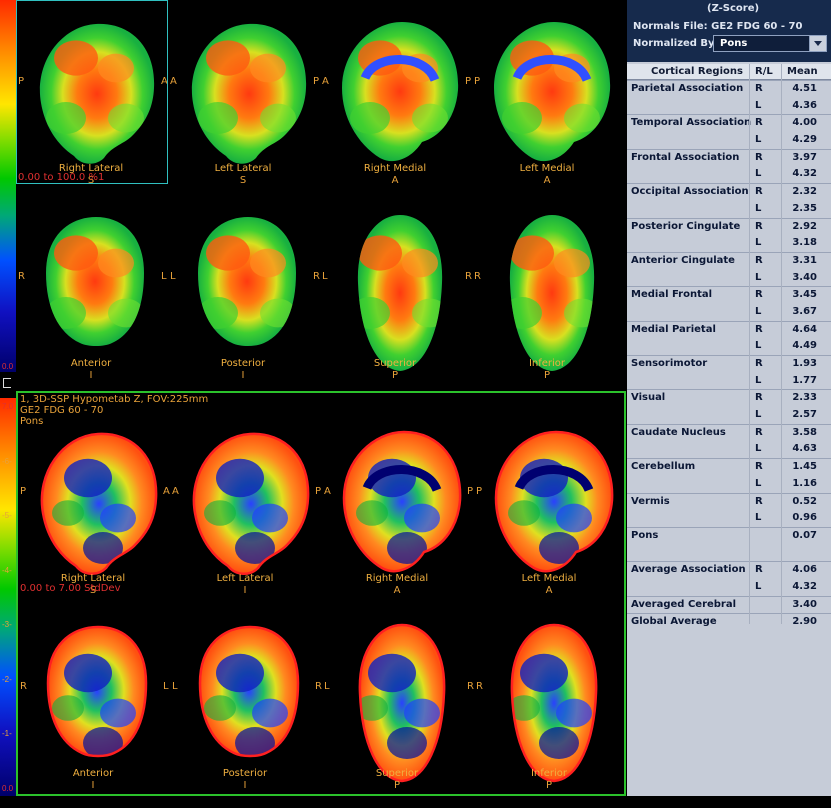  I want to click on normalized-by-dropdown: Pons, so click(770, 43).